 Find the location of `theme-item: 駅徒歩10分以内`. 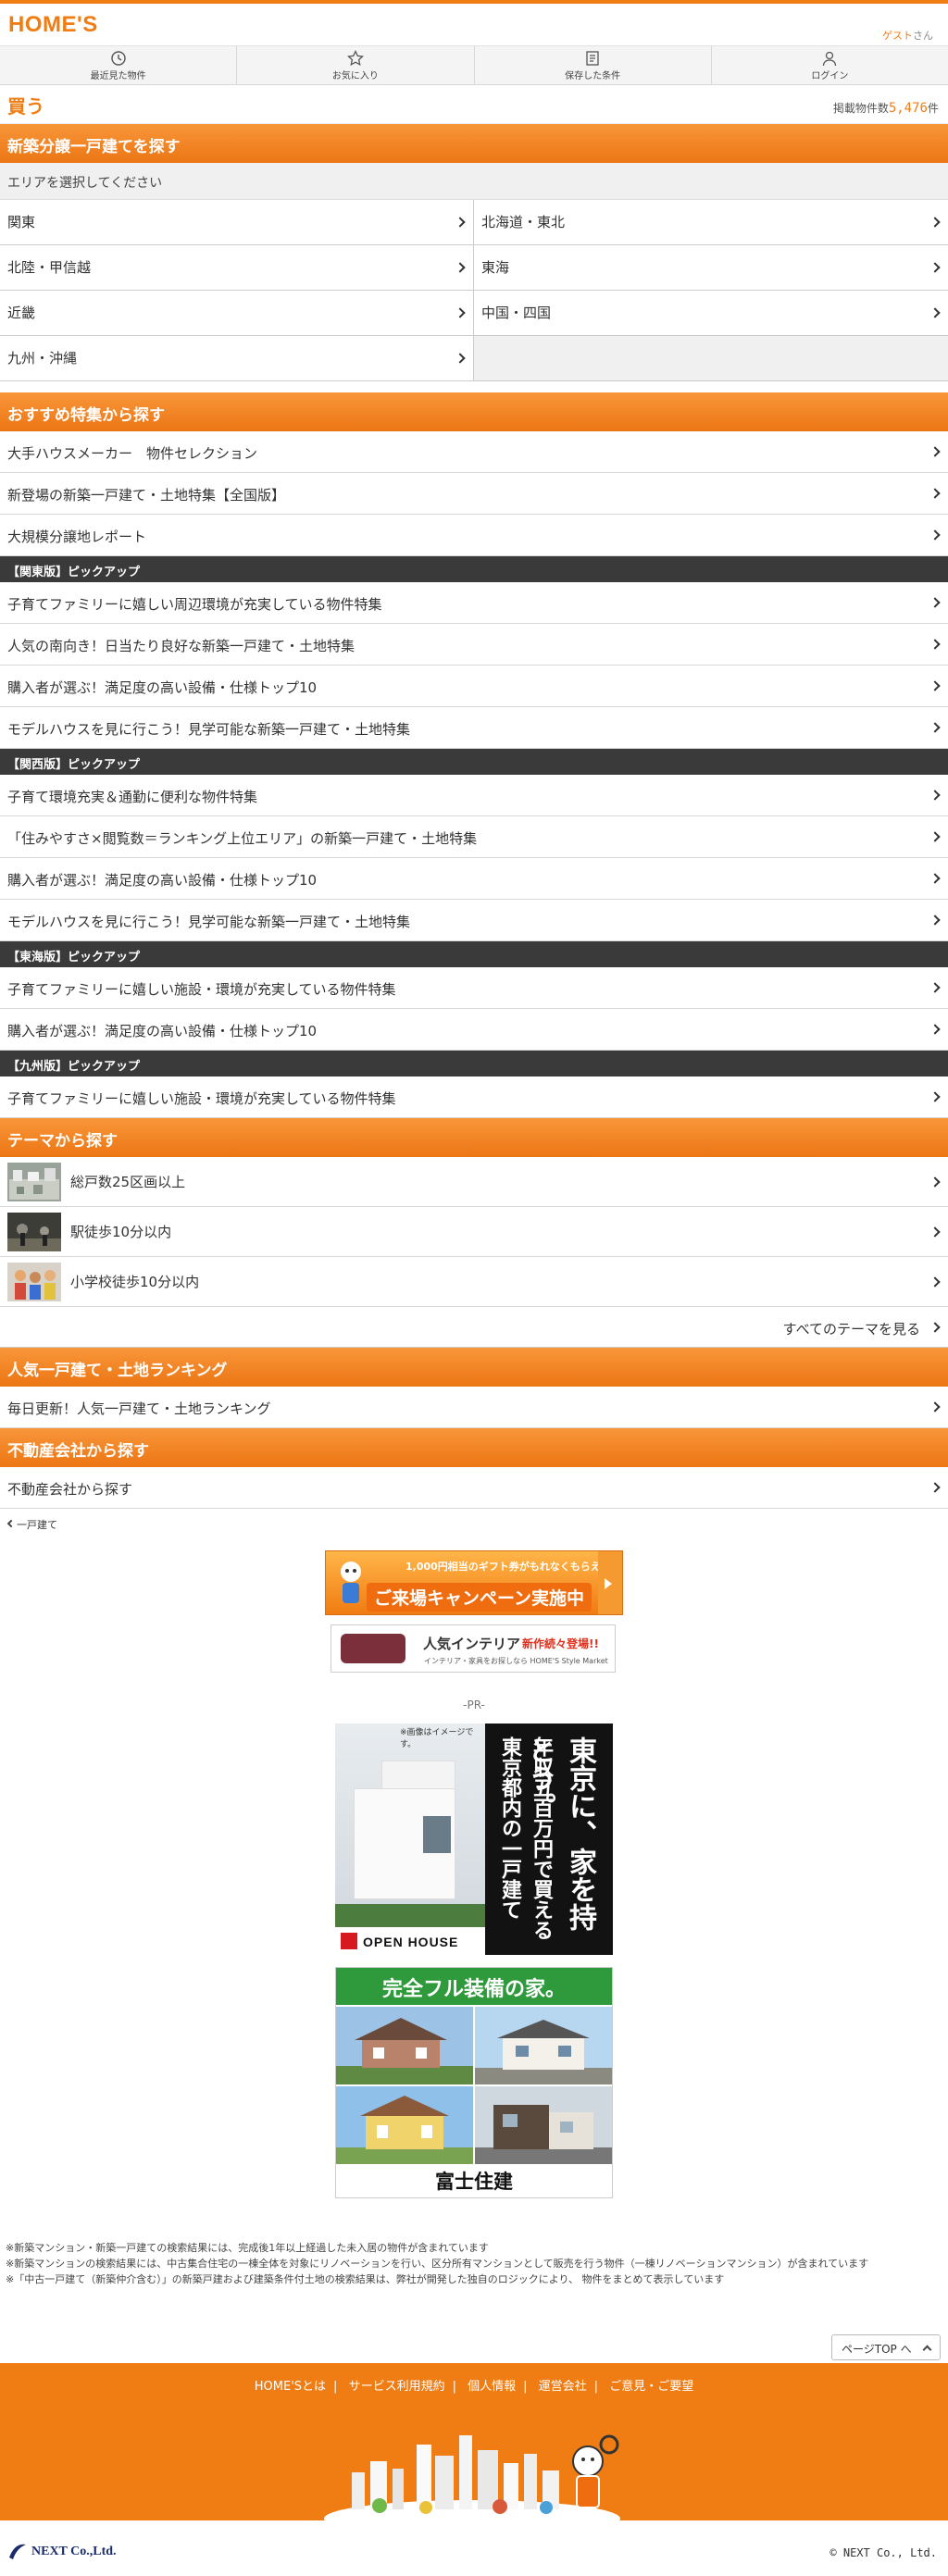

theme-item: 駅徒歩10分以内 is located at coordinates (474, 1232).